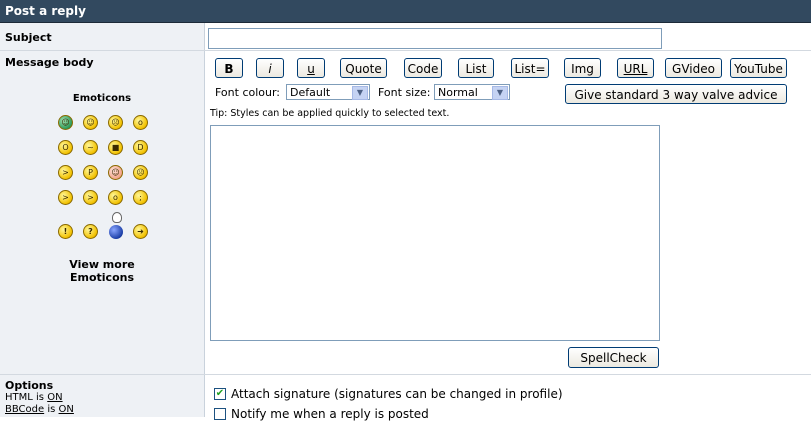 The width and height of the screenshot is (811, 421). What do you see at coordinates (90, 122) in the screenshot?
I see `smile-icon: ☺` at bounding box center [90, 122].